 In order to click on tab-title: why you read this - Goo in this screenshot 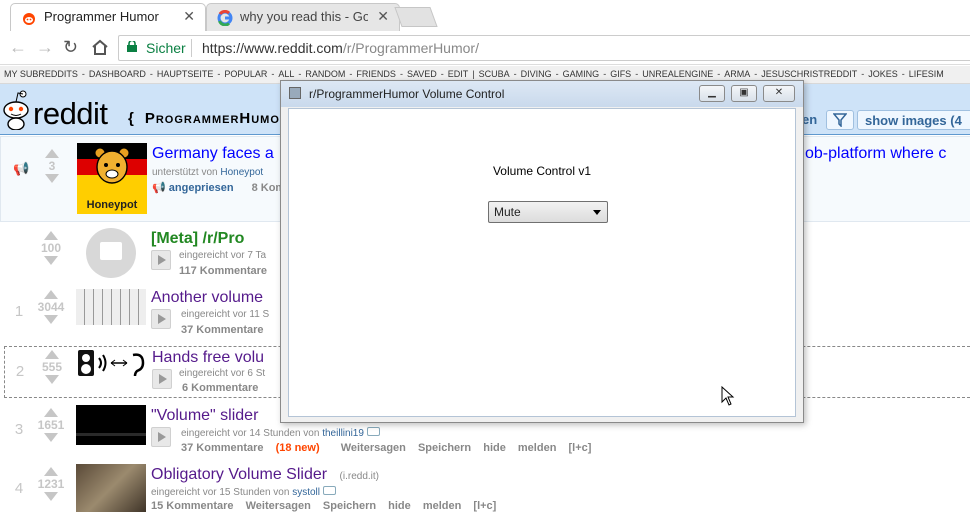, I will do `click(304, 16)`.